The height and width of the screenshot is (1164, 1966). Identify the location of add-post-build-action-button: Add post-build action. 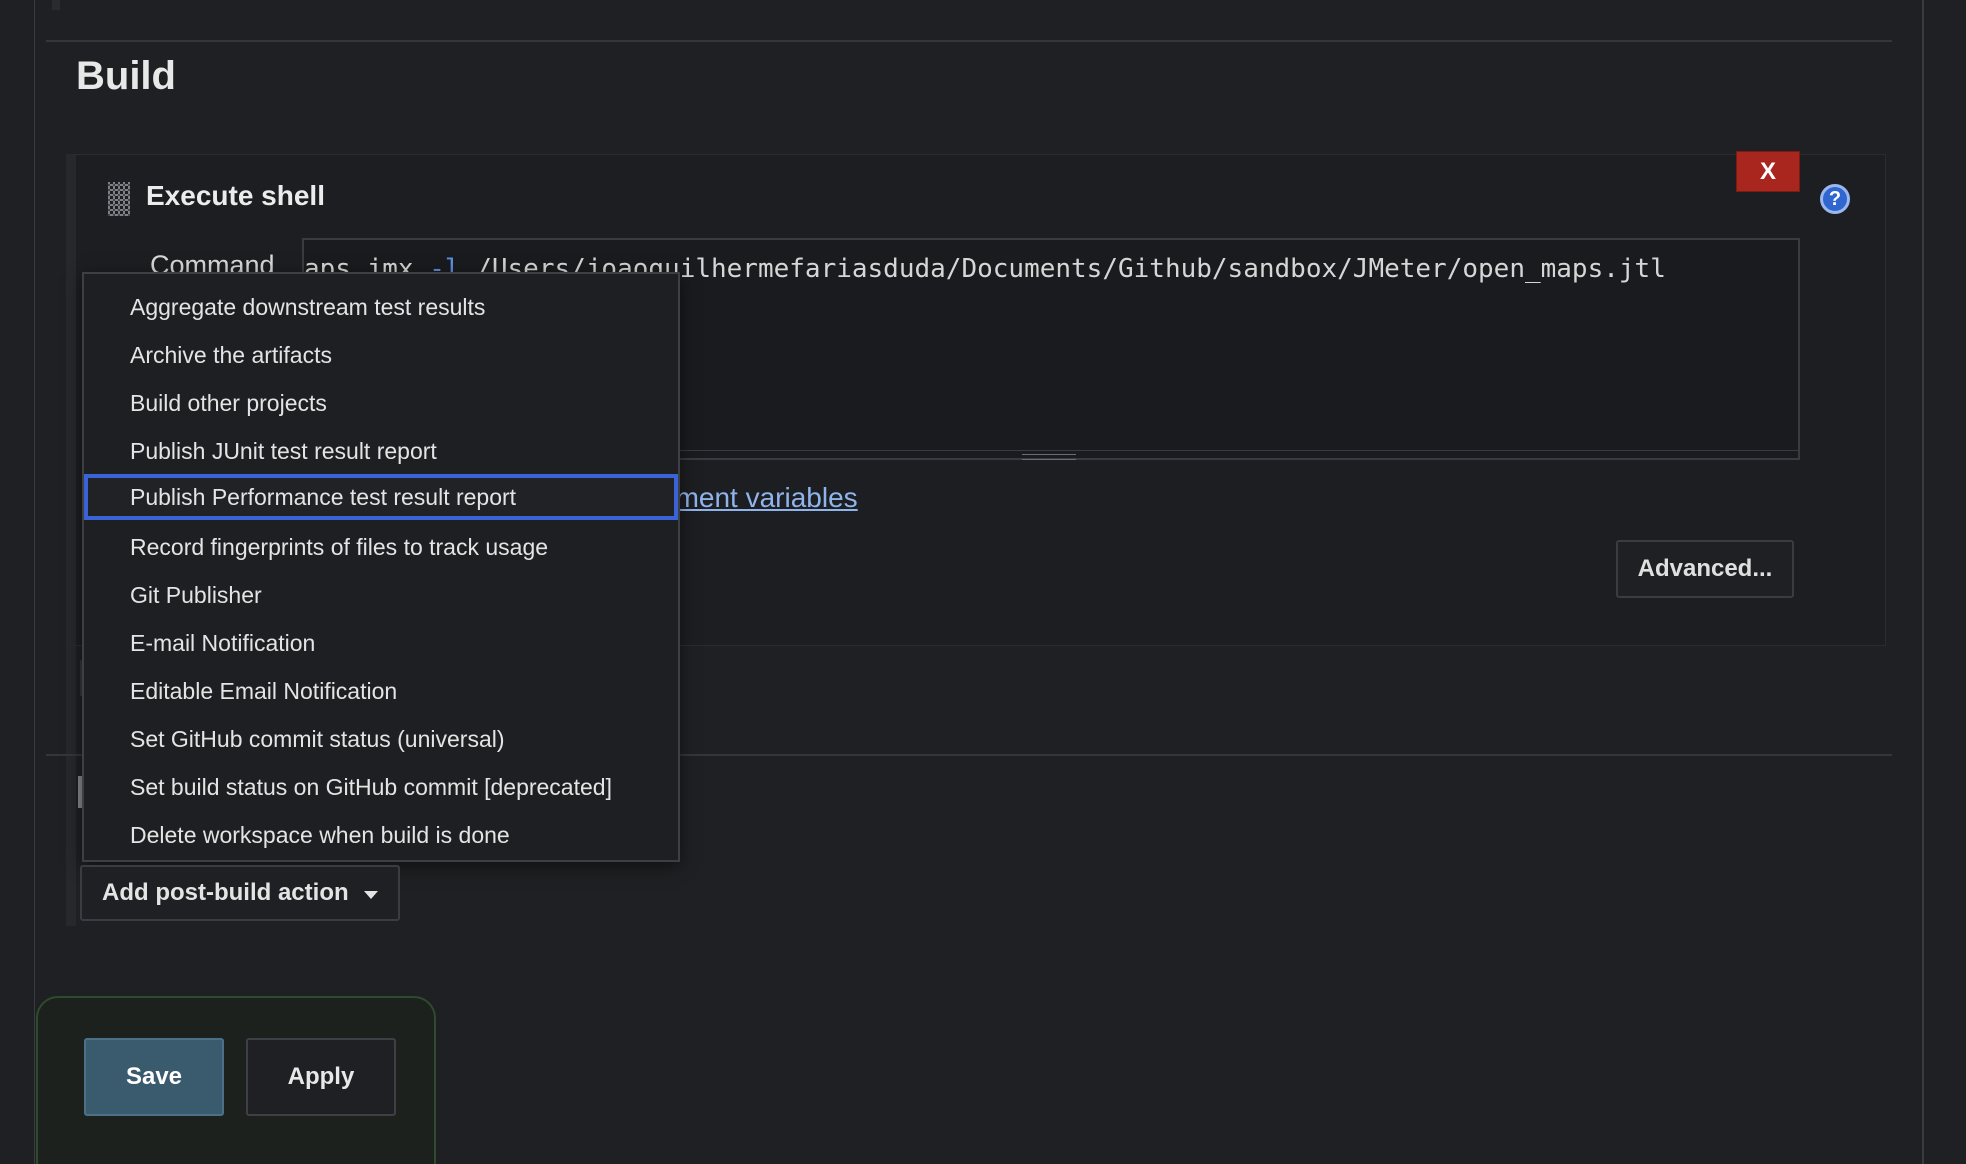
(240, 893).